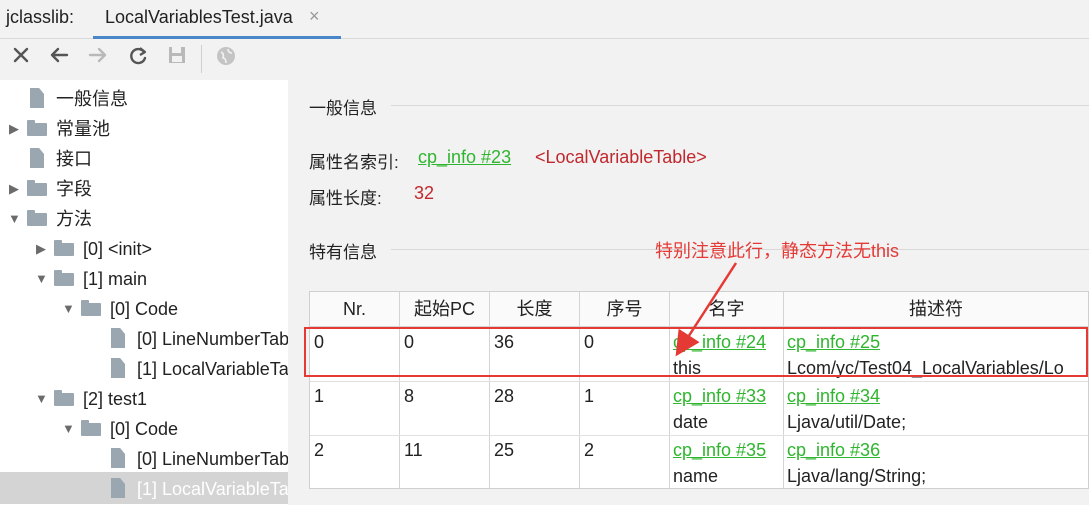 Image resolution: width=1089 pixels, height=505 pixels. I want to click on tree-item: ▶ [0] <init>, so click(144, 249).